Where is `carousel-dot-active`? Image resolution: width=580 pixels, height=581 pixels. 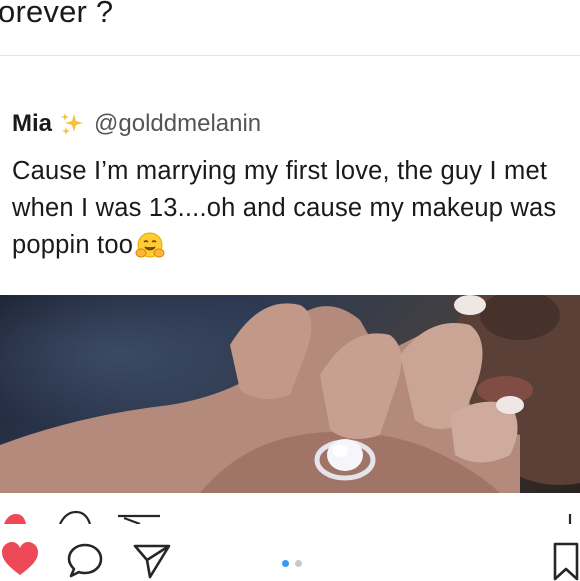
carousel-dot-active is located at coordinates (285, 563).